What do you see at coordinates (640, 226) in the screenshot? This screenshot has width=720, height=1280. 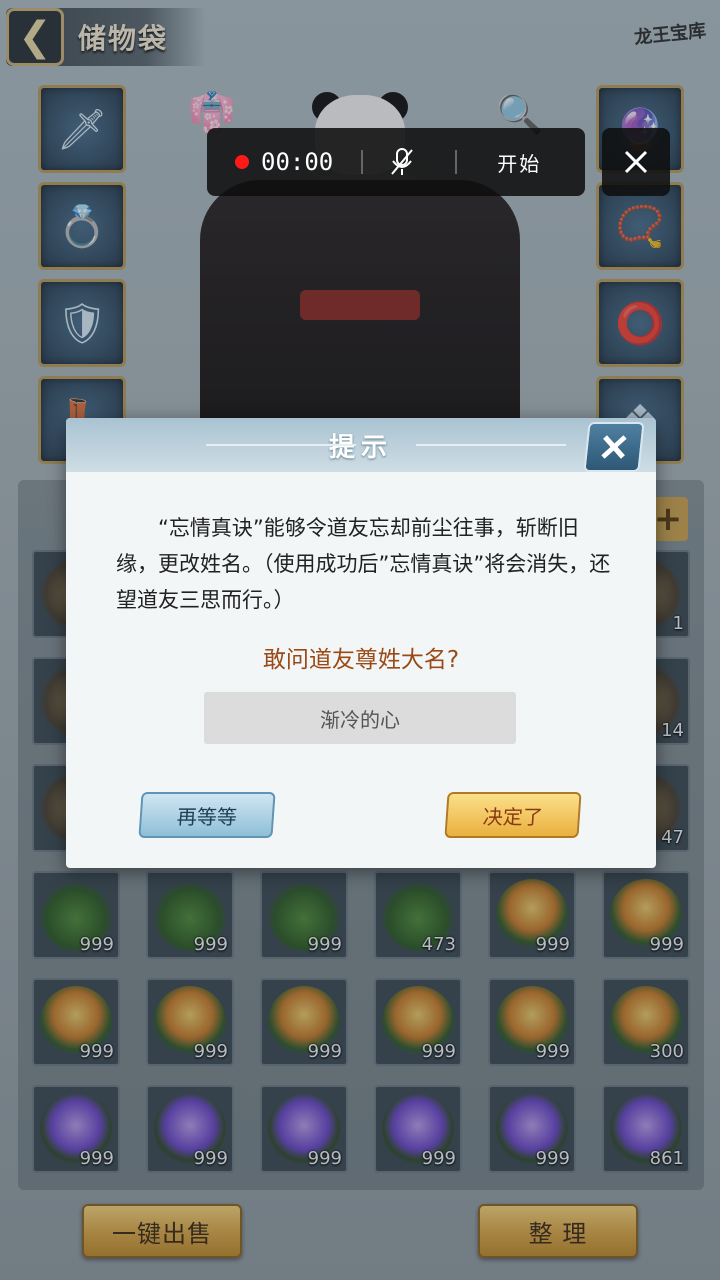 I see `pendant-icon: 📿` at bounding box center [640, 226].